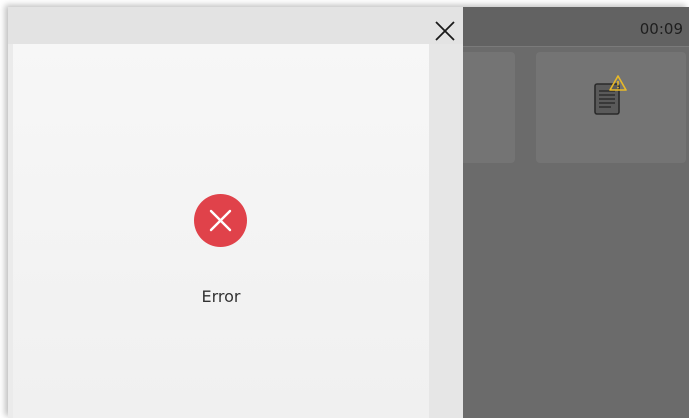 Image resolution: width=689 pixels, height=418 pixels. What do you see at coordinates (661, 29) in the screenshot?
I see `clock-time: 00:09` at bounding box center [661, 29].